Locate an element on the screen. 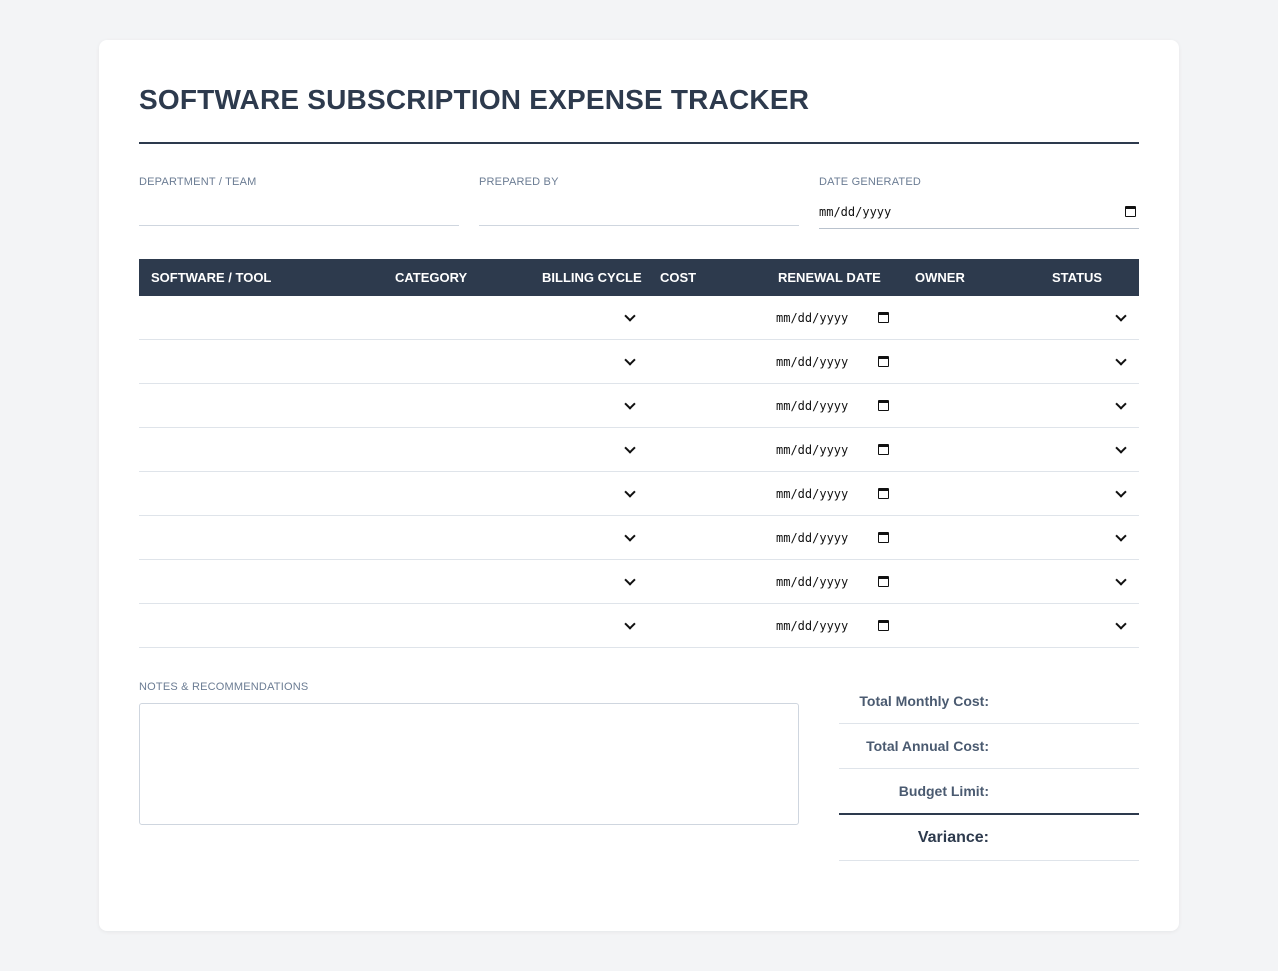  total-monthly-label: Total Monthly Cost: is located at coordinates (924, 701).